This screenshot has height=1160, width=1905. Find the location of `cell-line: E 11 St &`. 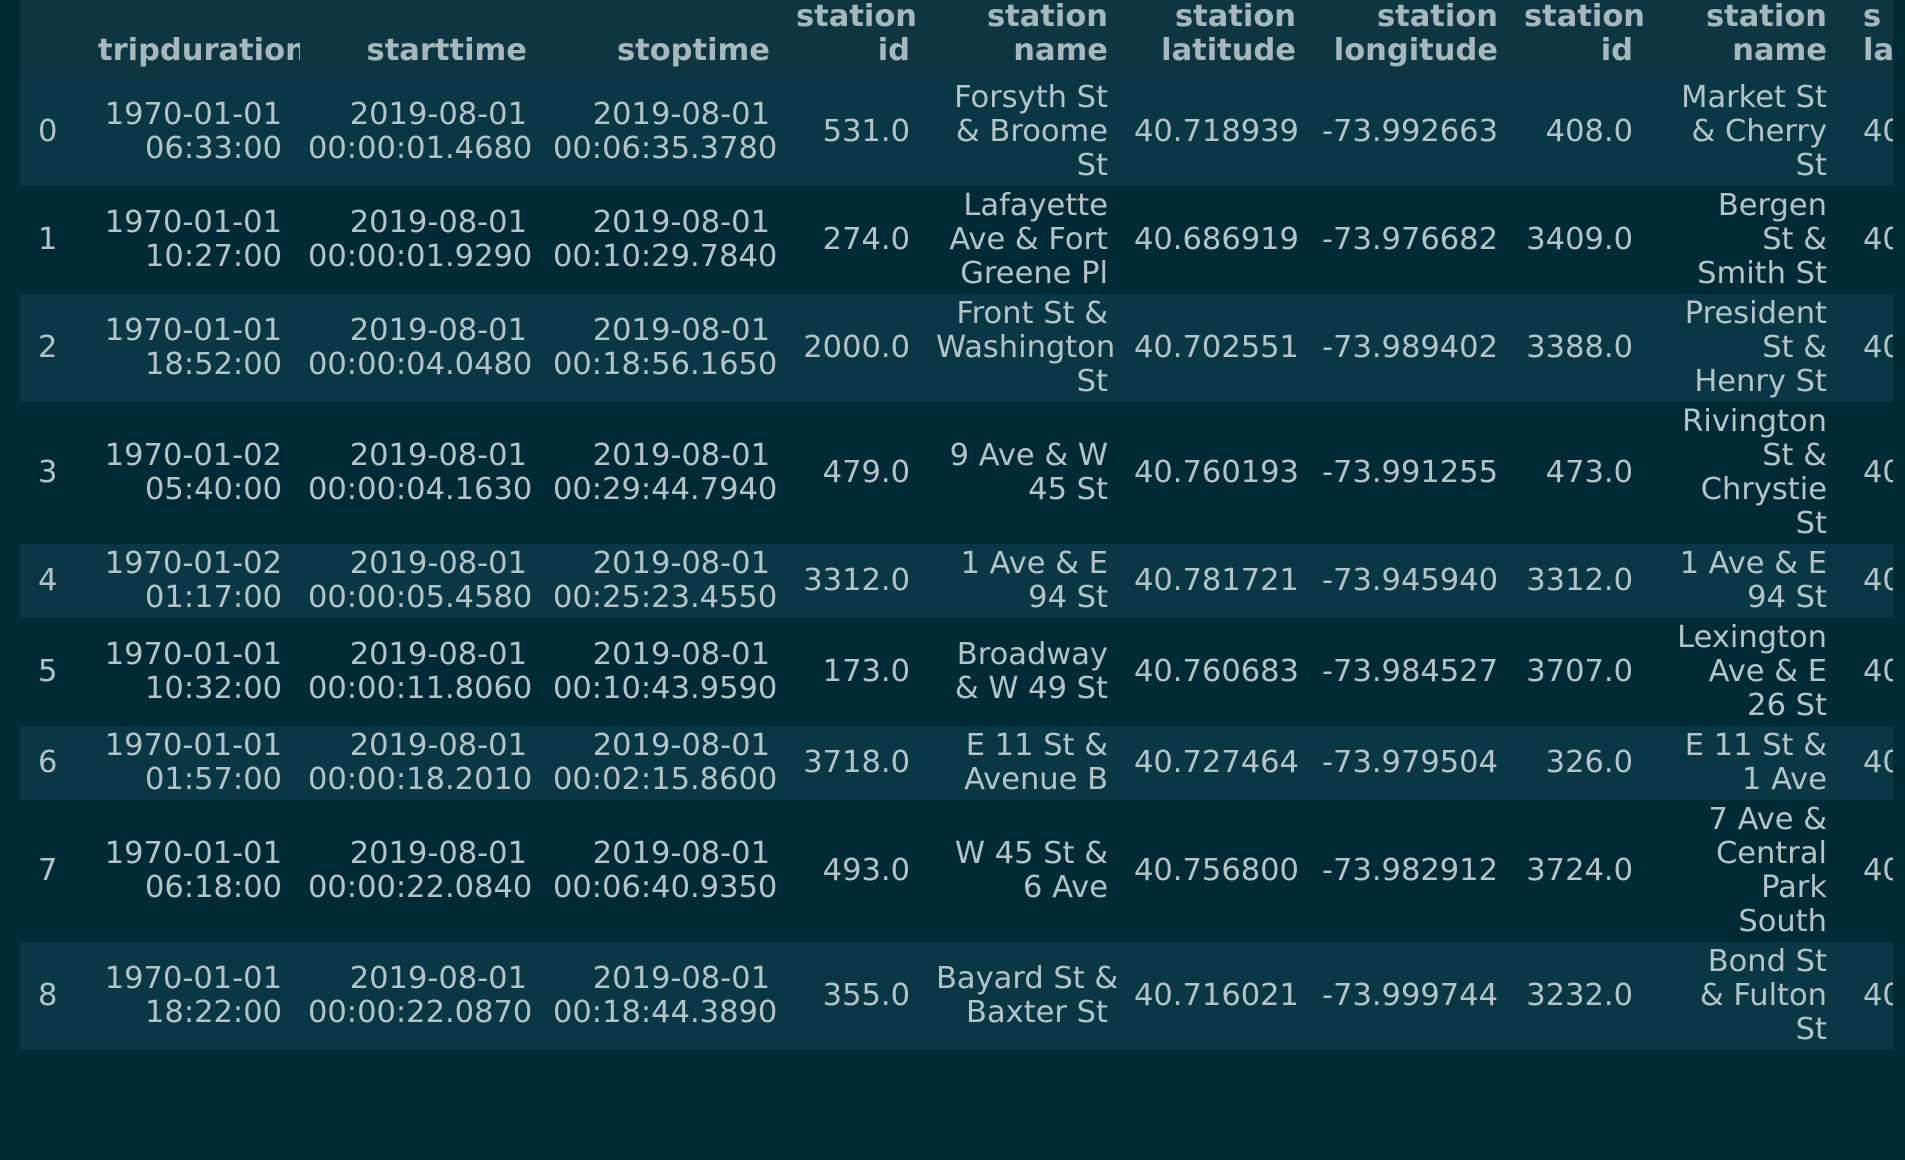

cell-line: E 11 St & is located at coordinates (1036, 745).